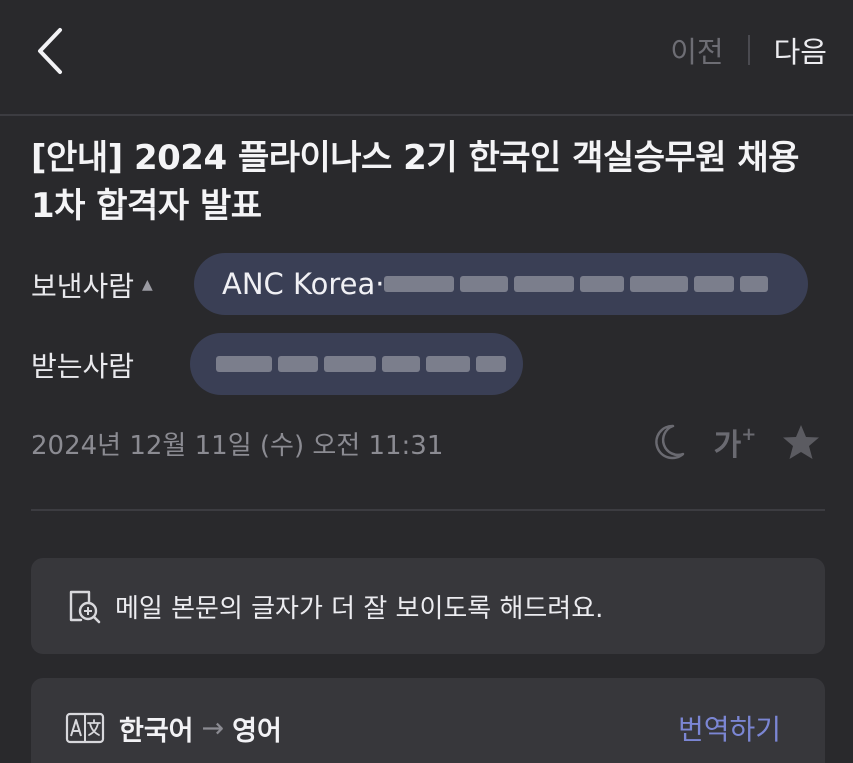  I want to click on recipient-address-redacted, so click(364, 364).